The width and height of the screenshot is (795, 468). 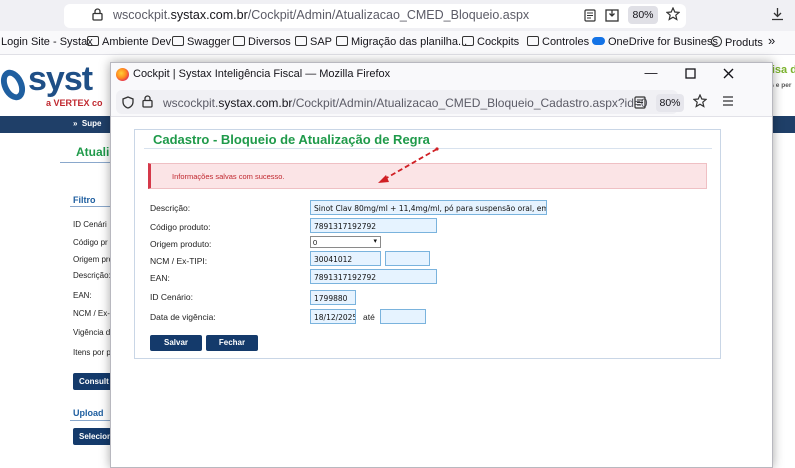 What do you see at coordinates (269, 42) in the screenshot?
I see `bookmark-label: Diversos` at bounding box center [269, 42].